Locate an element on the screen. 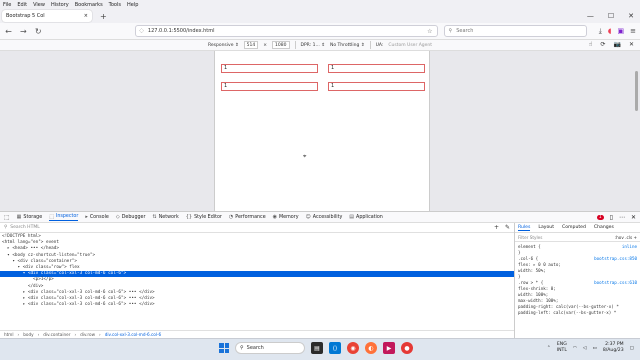 Image resolution: width=640 pixels, height=360 pixels. tab-debugger: ◇ Debugger is located at coordinates (131, 217).